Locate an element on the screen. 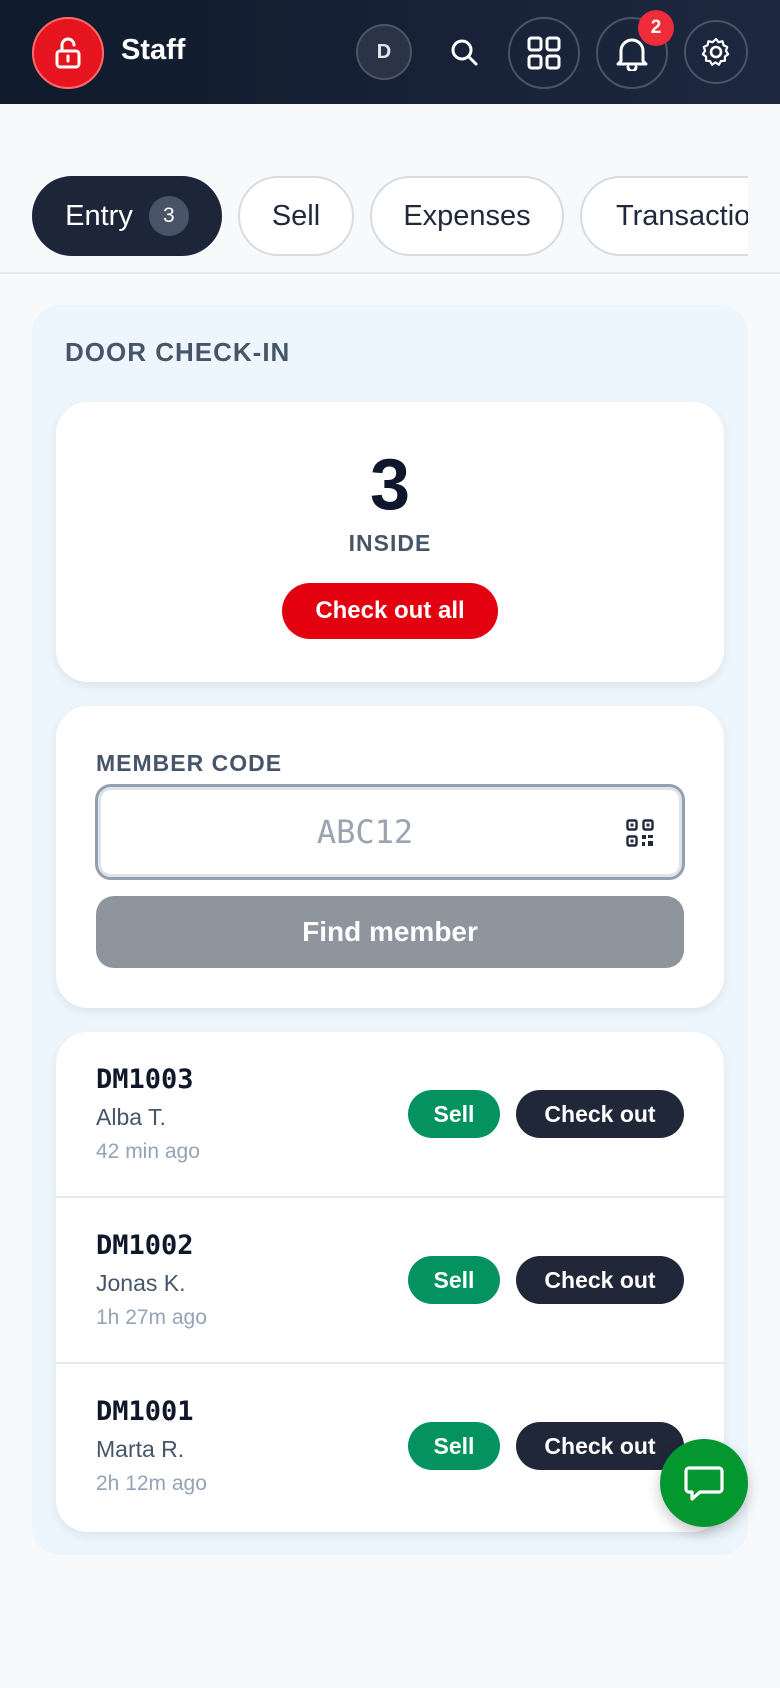 This screenshot has width=780, height=1688. lock-button is located at coordinates (68, 53).